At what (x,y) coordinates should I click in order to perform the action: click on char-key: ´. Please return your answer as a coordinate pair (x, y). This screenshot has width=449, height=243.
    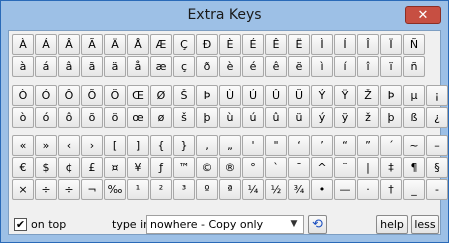
    Looking at the image, I should click on (391, 145).